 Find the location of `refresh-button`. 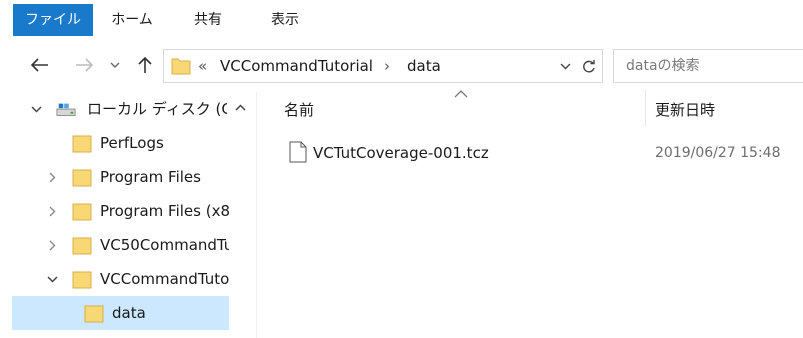

refresh-button is located at coordinates (589, 66).